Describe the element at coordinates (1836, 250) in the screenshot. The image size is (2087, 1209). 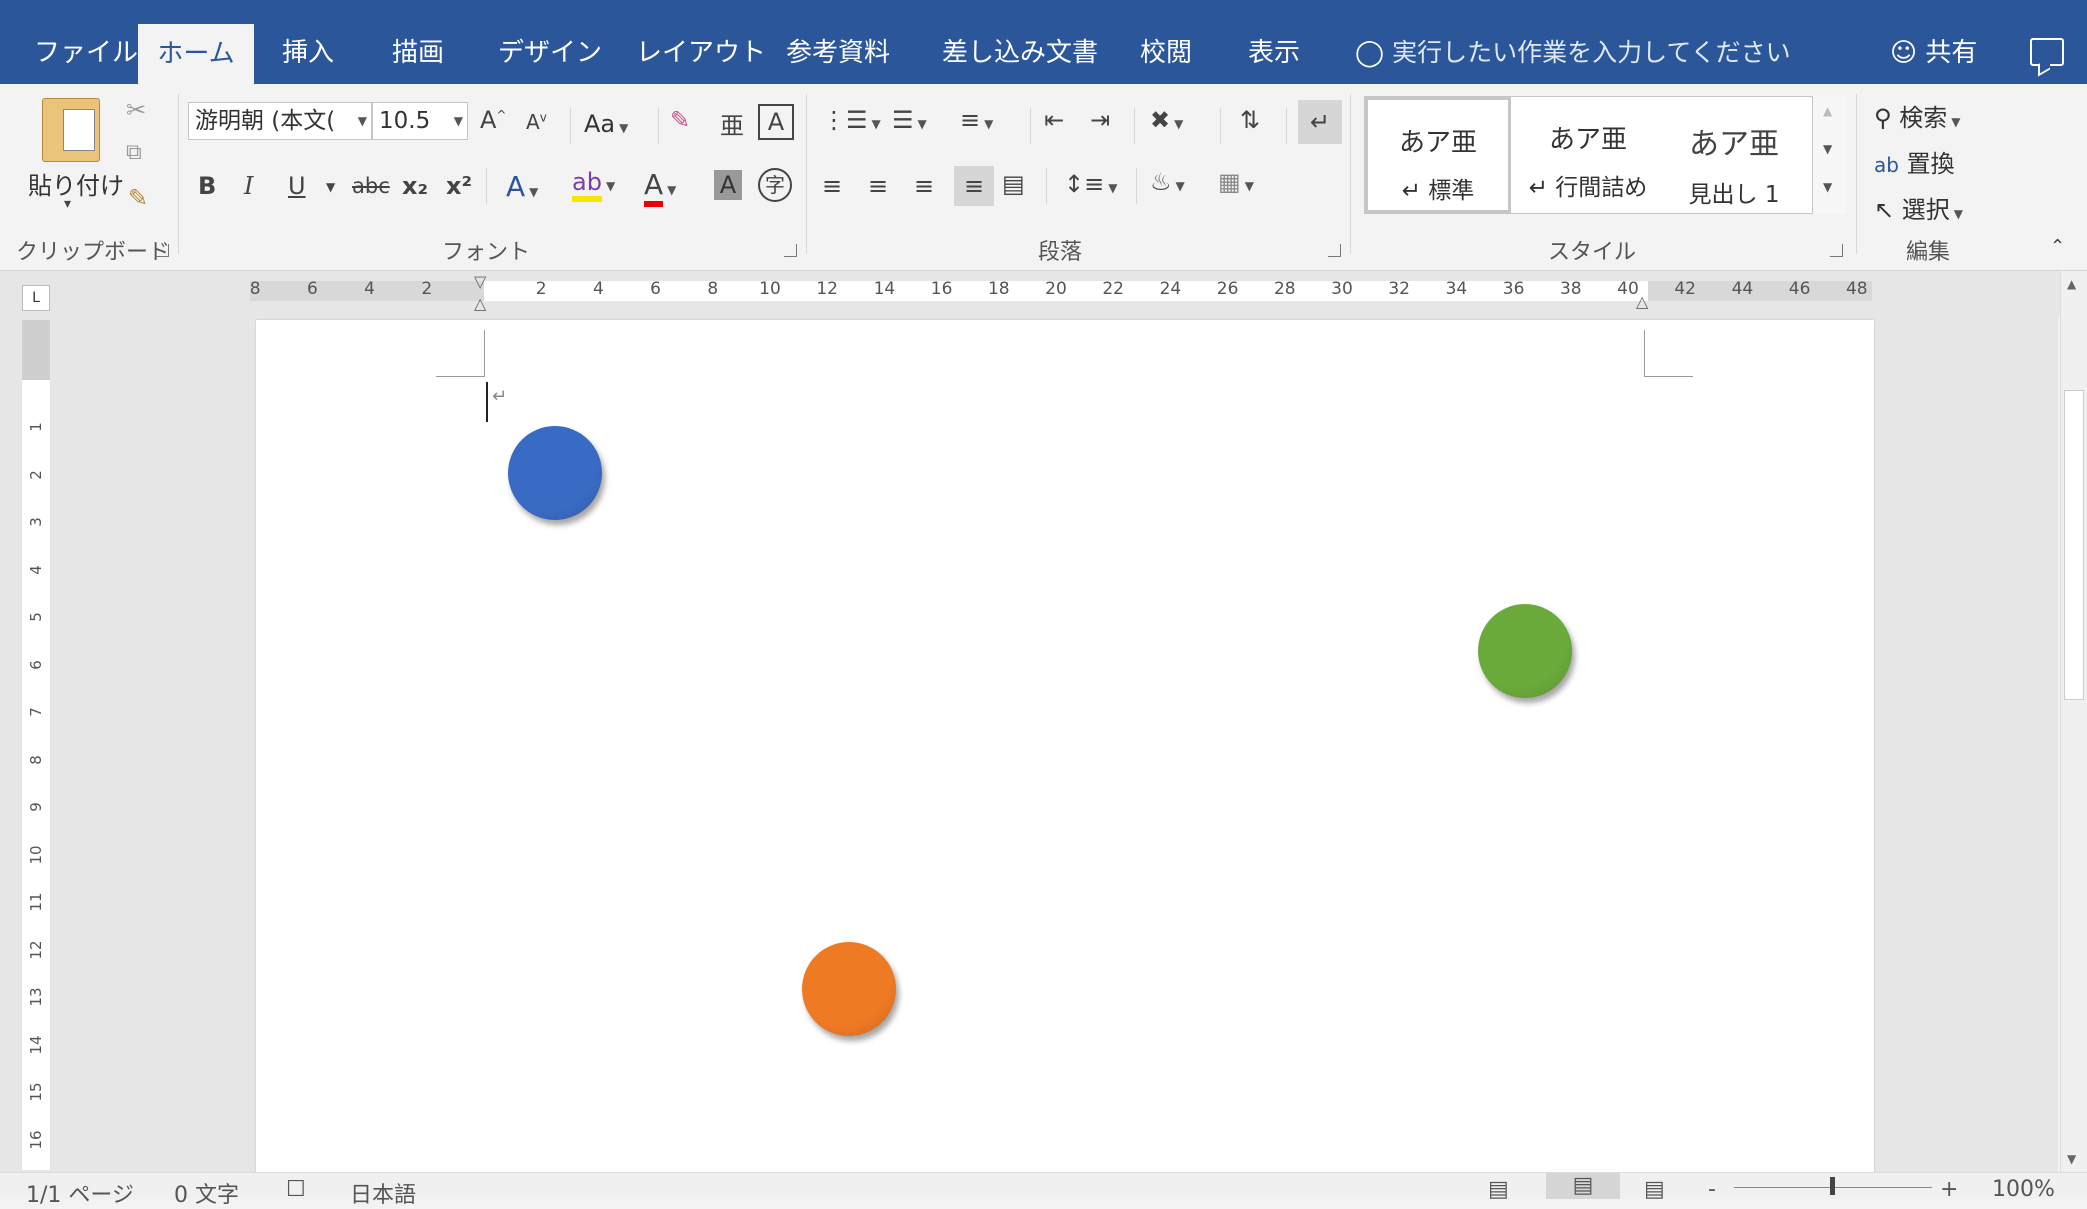
I see `styles-launcher-icon` at that location.